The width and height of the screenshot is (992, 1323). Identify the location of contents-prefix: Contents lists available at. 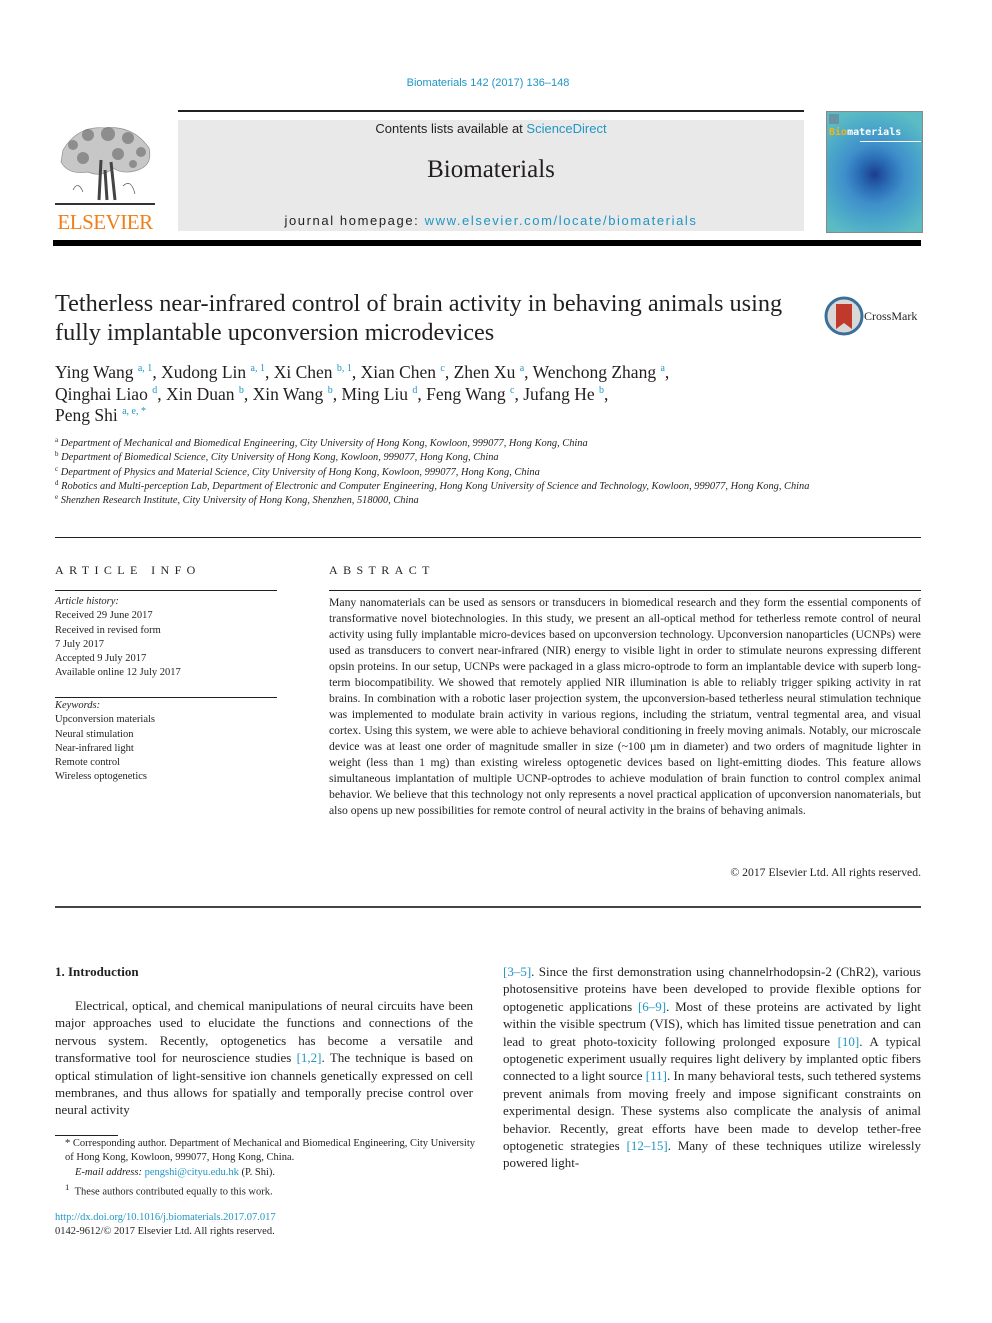
(451, 128).